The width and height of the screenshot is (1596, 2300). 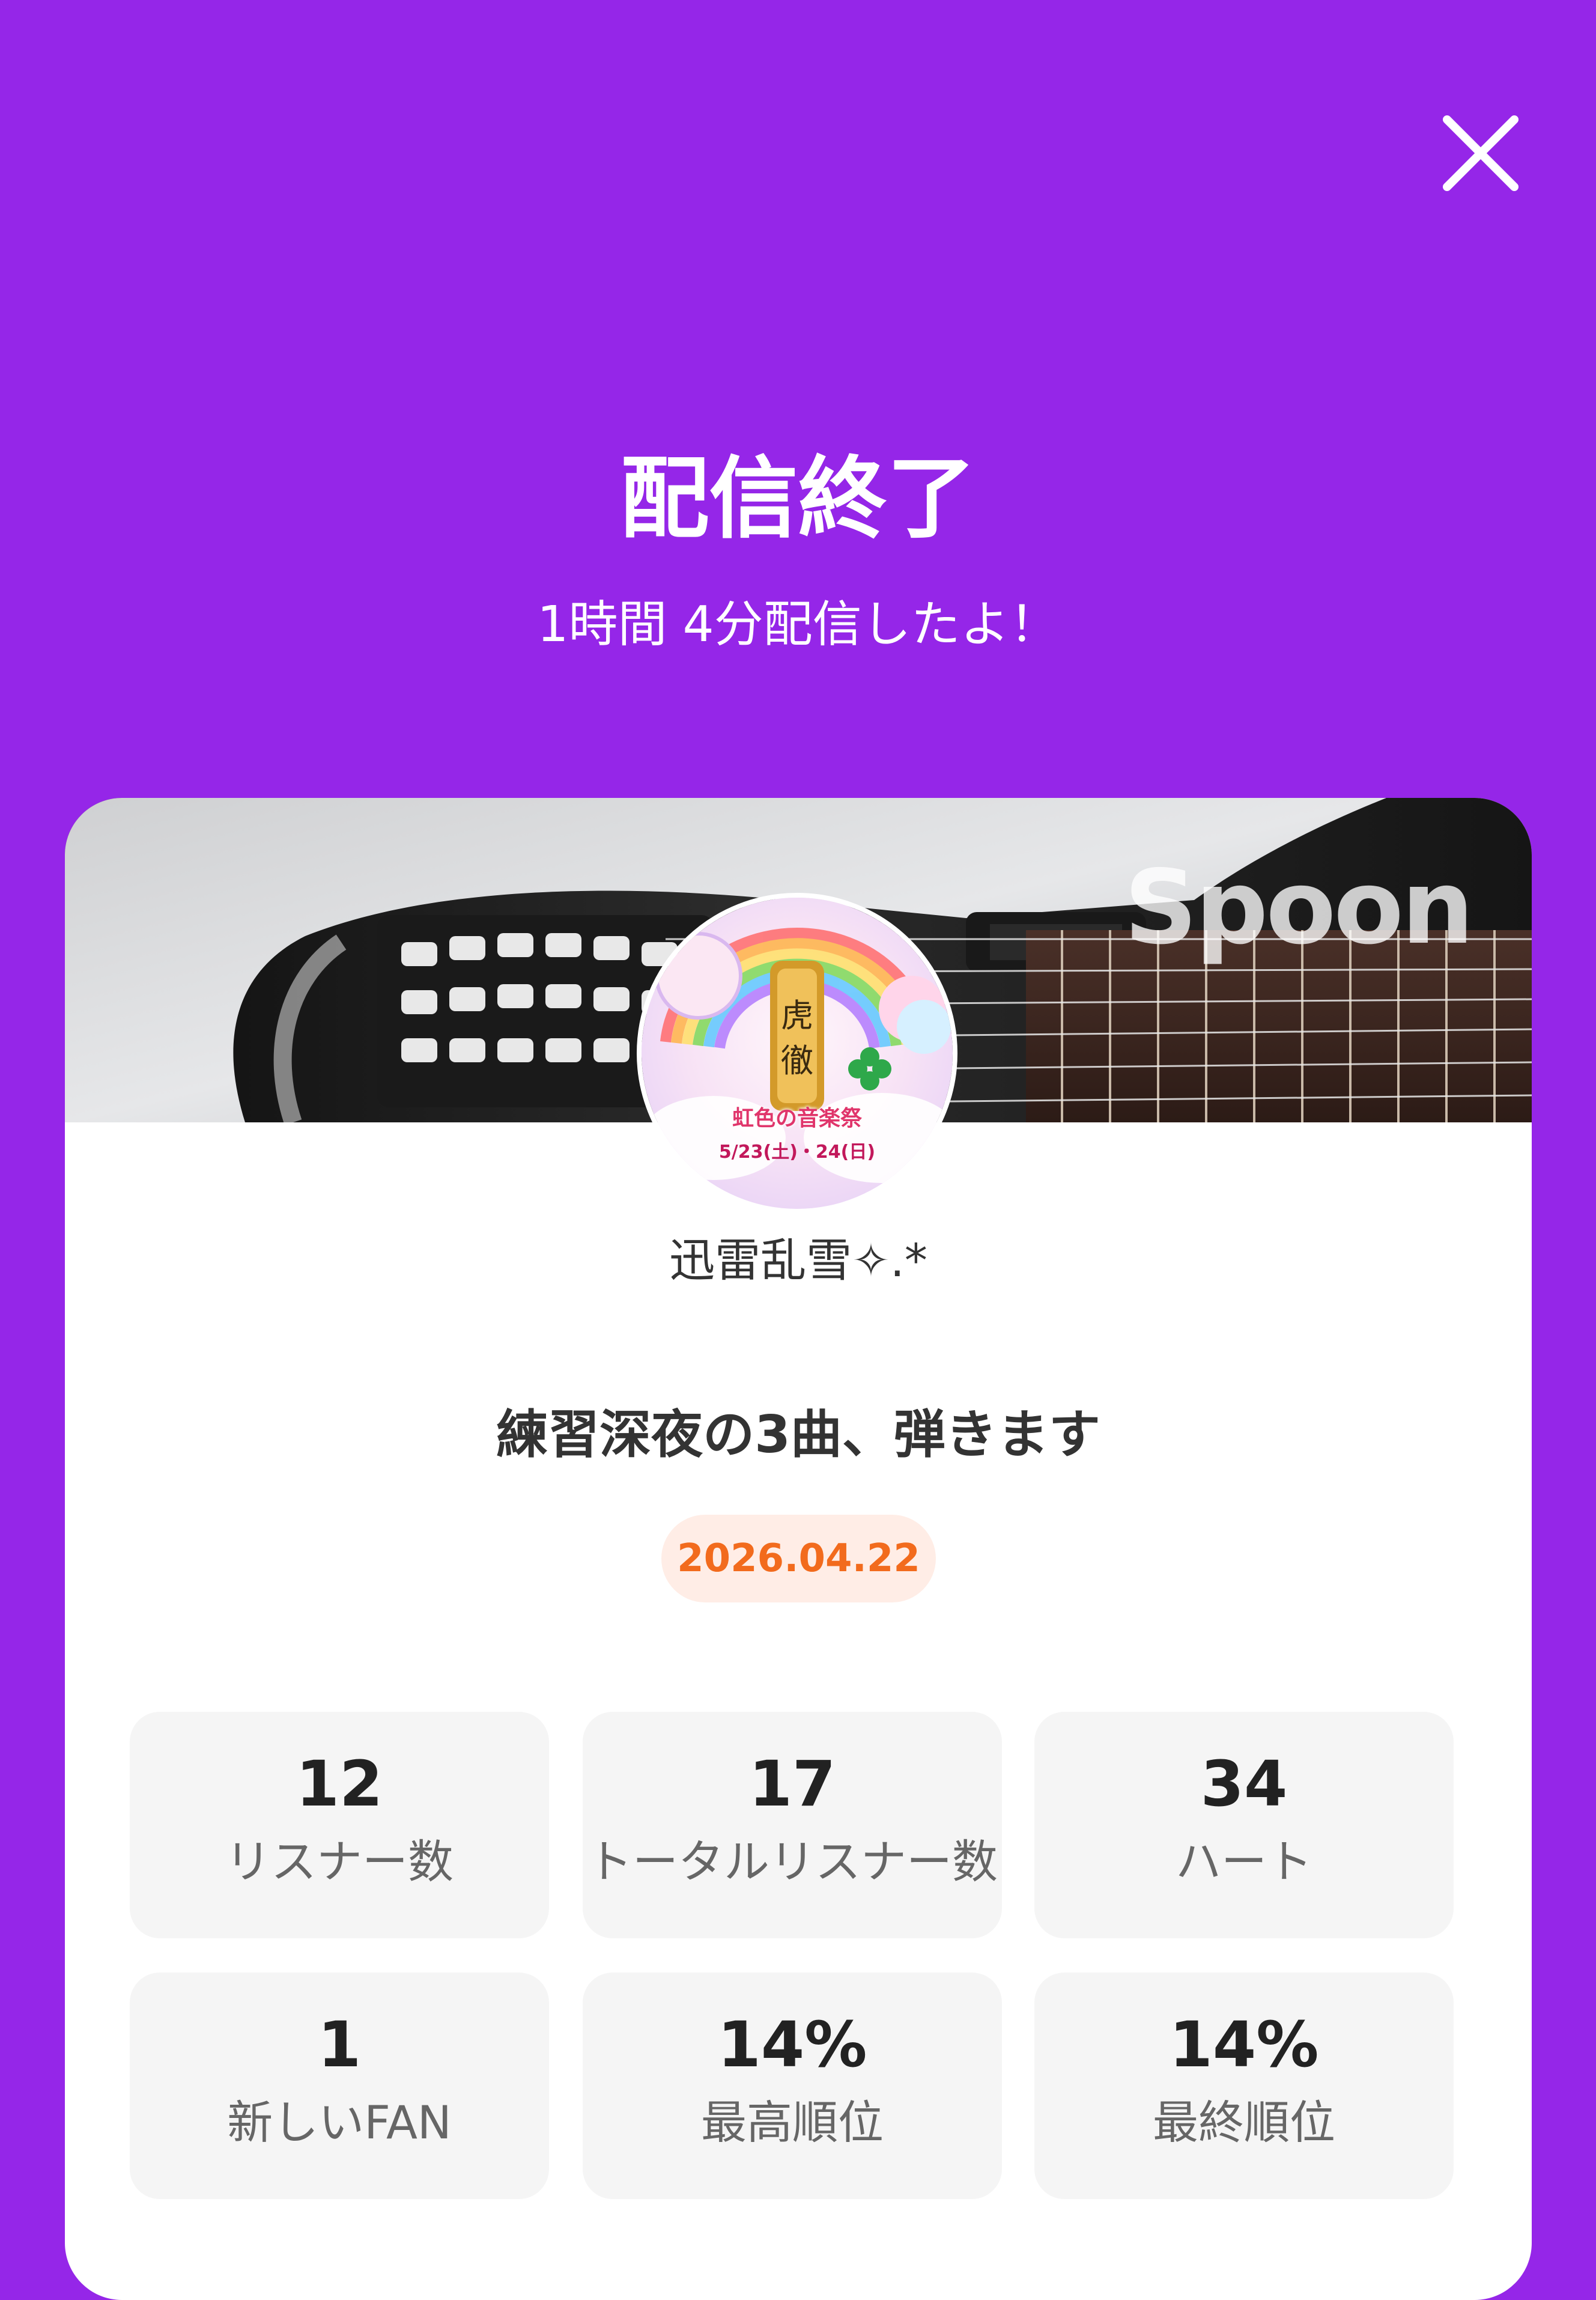 What do you see at coordinates (798, 1260) in the screenshot?
I see `dj-nickname: 迅雷乱雪✧.*` at bounding box center [798, 1260].